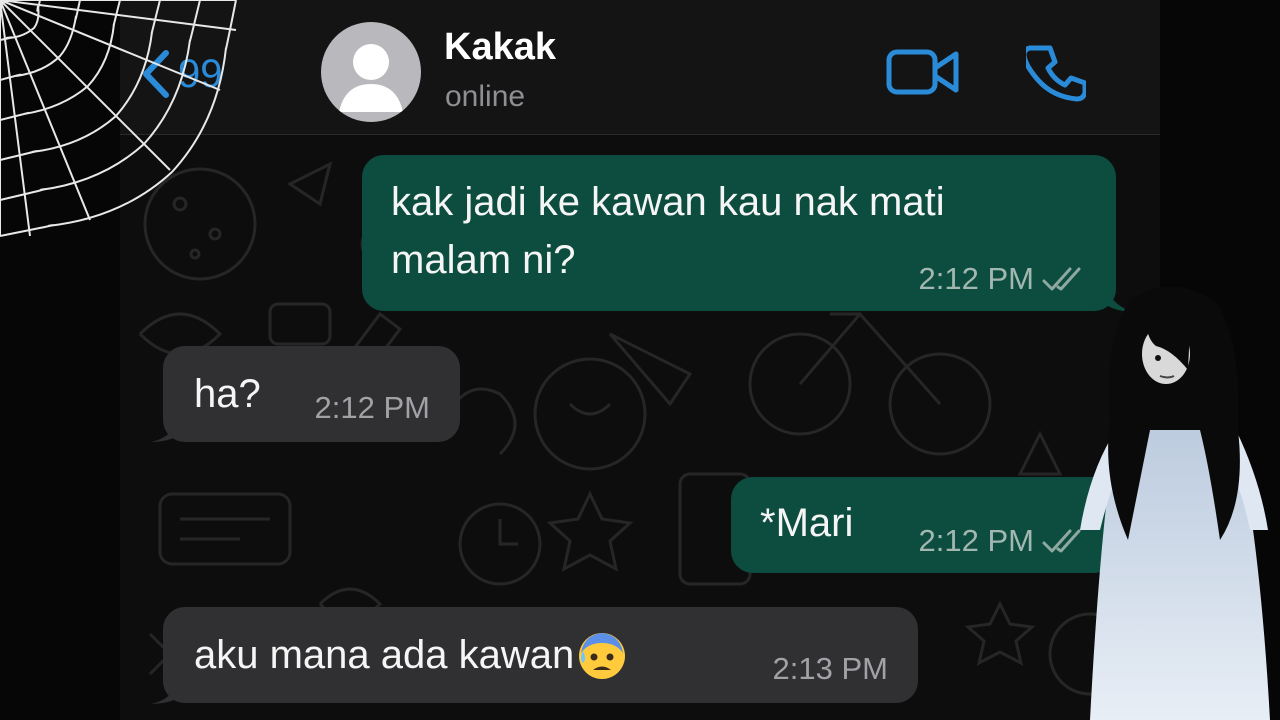 The image size is (1280, 720). What do you see at coordinates (485, 96) in the screenshot?
I see `contact-status: online` at bounding box center [485, 96].